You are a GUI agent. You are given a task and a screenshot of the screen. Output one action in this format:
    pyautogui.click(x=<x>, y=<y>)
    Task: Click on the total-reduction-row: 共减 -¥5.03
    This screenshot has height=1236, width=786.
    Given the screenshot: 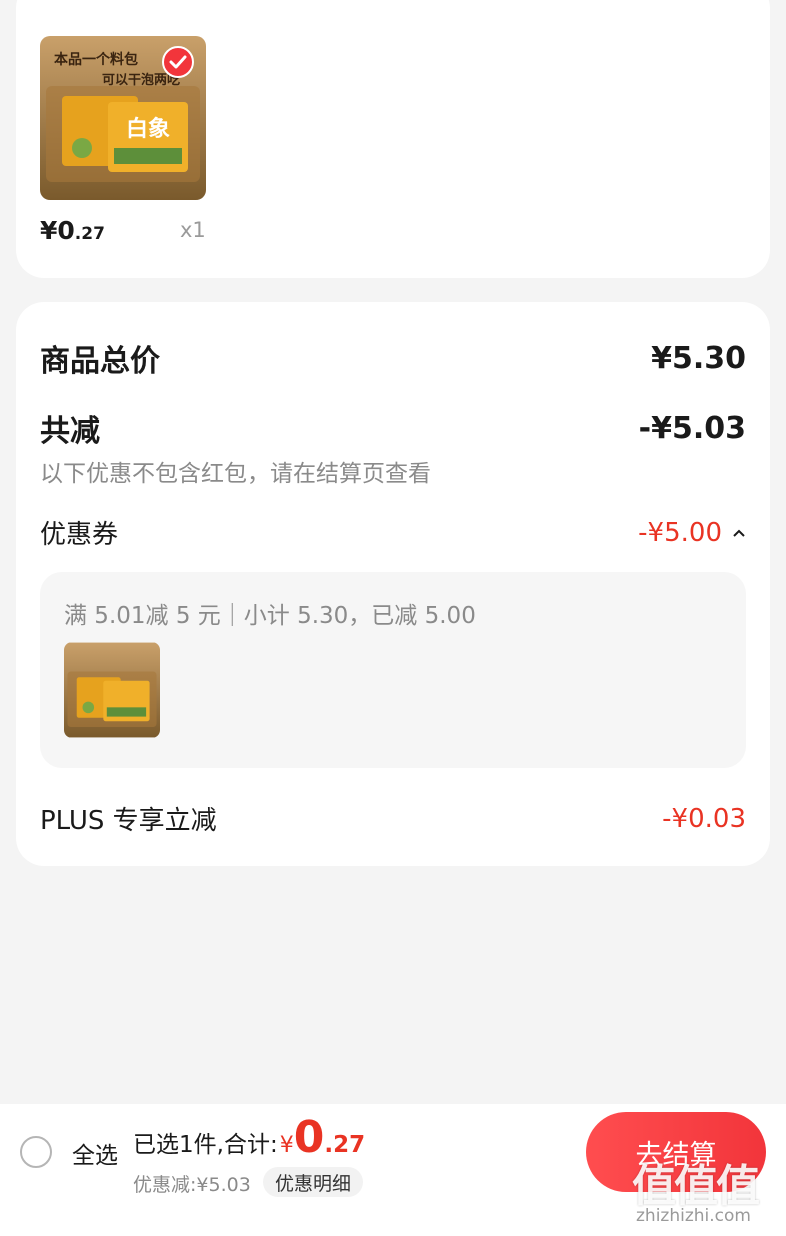 What is the action you would take?
    pyautogui.click(x=393, y=428)
    